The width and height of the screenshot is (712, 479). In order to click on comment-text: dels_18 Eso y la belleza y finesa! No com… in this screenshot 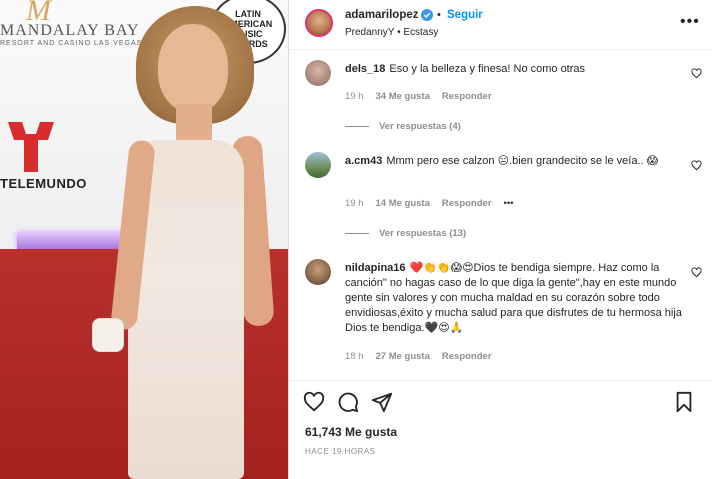, I will do `click(515, 69)`.